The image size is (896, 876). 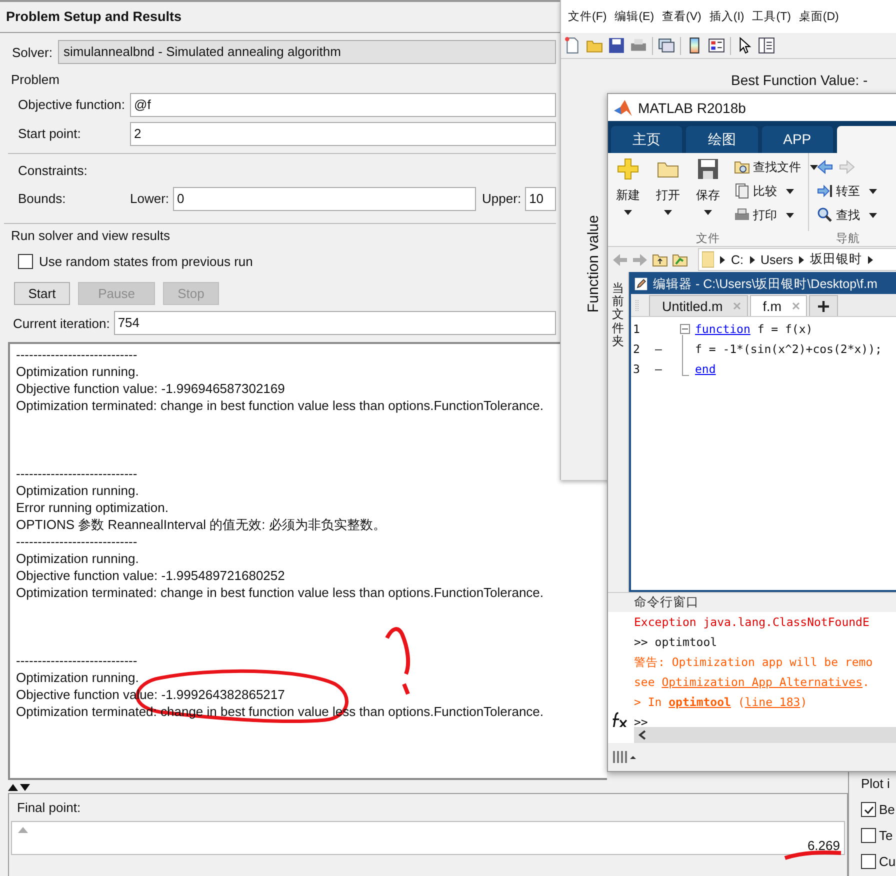 What do you see at coordinates (587, 16) in the screenshot?
I see `menu-item: 文件(F)` at bounding box center [587, 16].